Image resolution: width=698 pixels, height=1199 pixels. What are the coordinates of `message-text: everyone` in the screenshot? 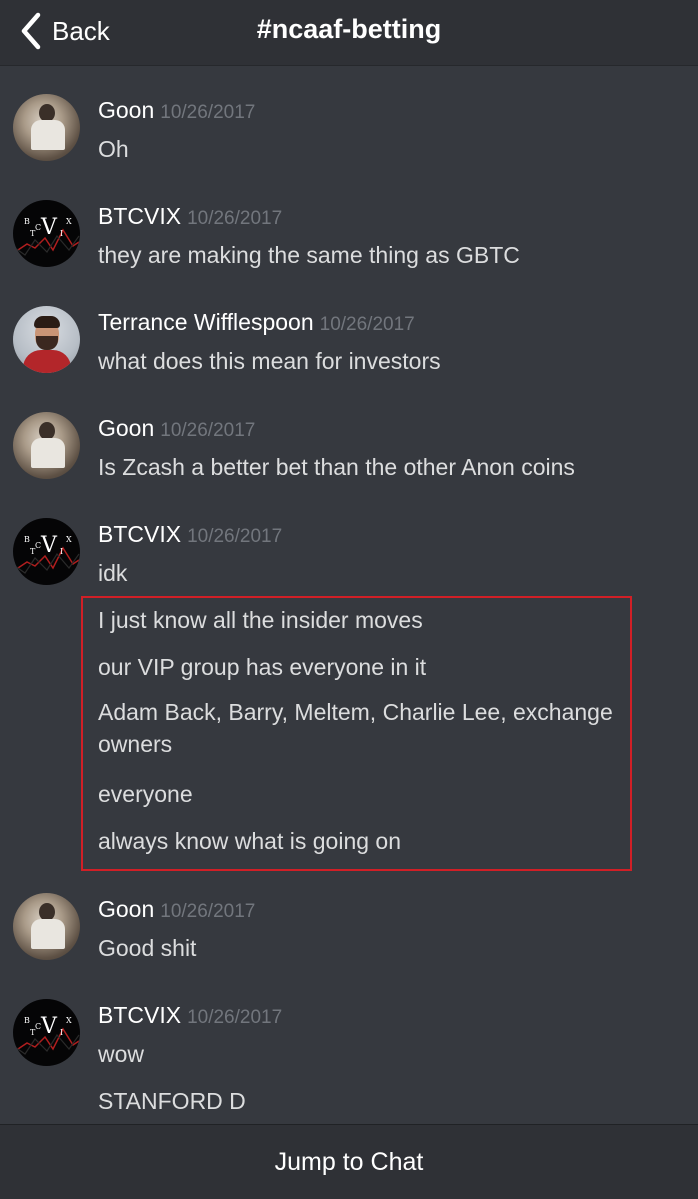 It's located at (145, 794).